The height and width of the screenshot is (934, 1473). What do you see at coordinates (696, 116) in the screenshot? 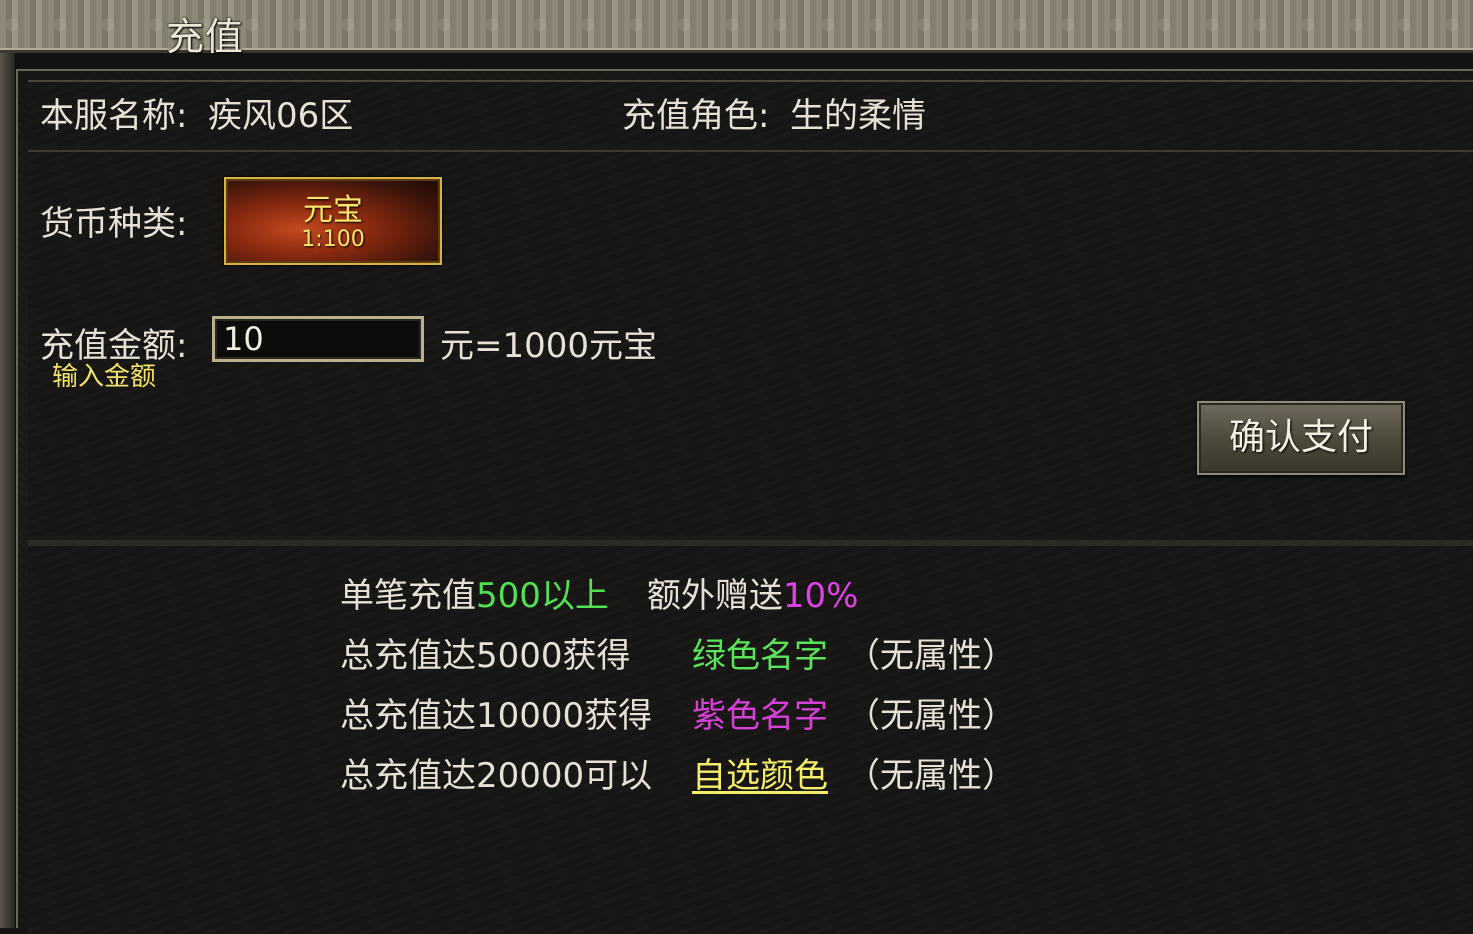
I see `role-label: 充值角色:` at bounding box center [696, 116].